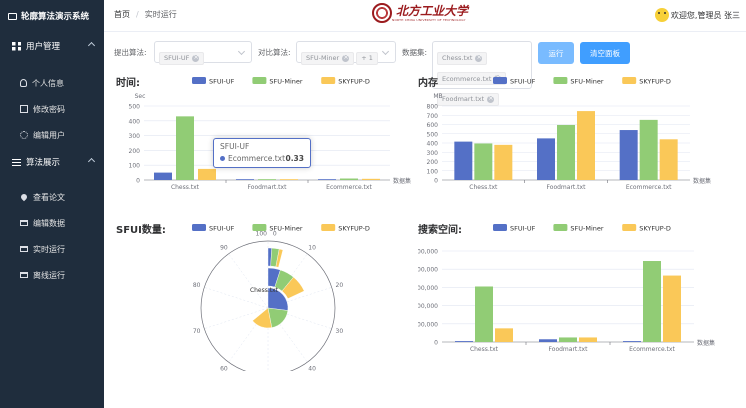 The height and width of the screenshot is (408, 746). I want to click on sidebar-item-edit-data: 编辑数据, so click(52, 223).